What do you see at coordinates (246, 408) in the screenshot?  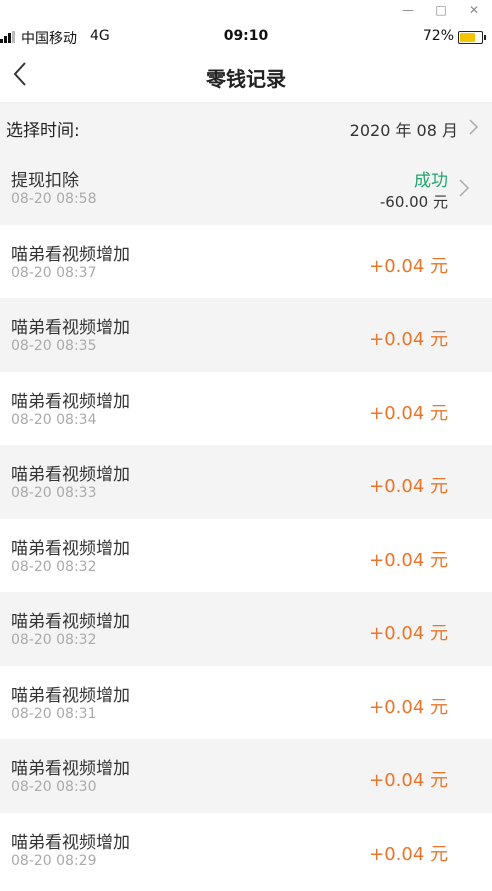 I see `record-row: 喵弟看视频增加 08-20 08:34 +0.04 元` at bounding box center [246, 408].